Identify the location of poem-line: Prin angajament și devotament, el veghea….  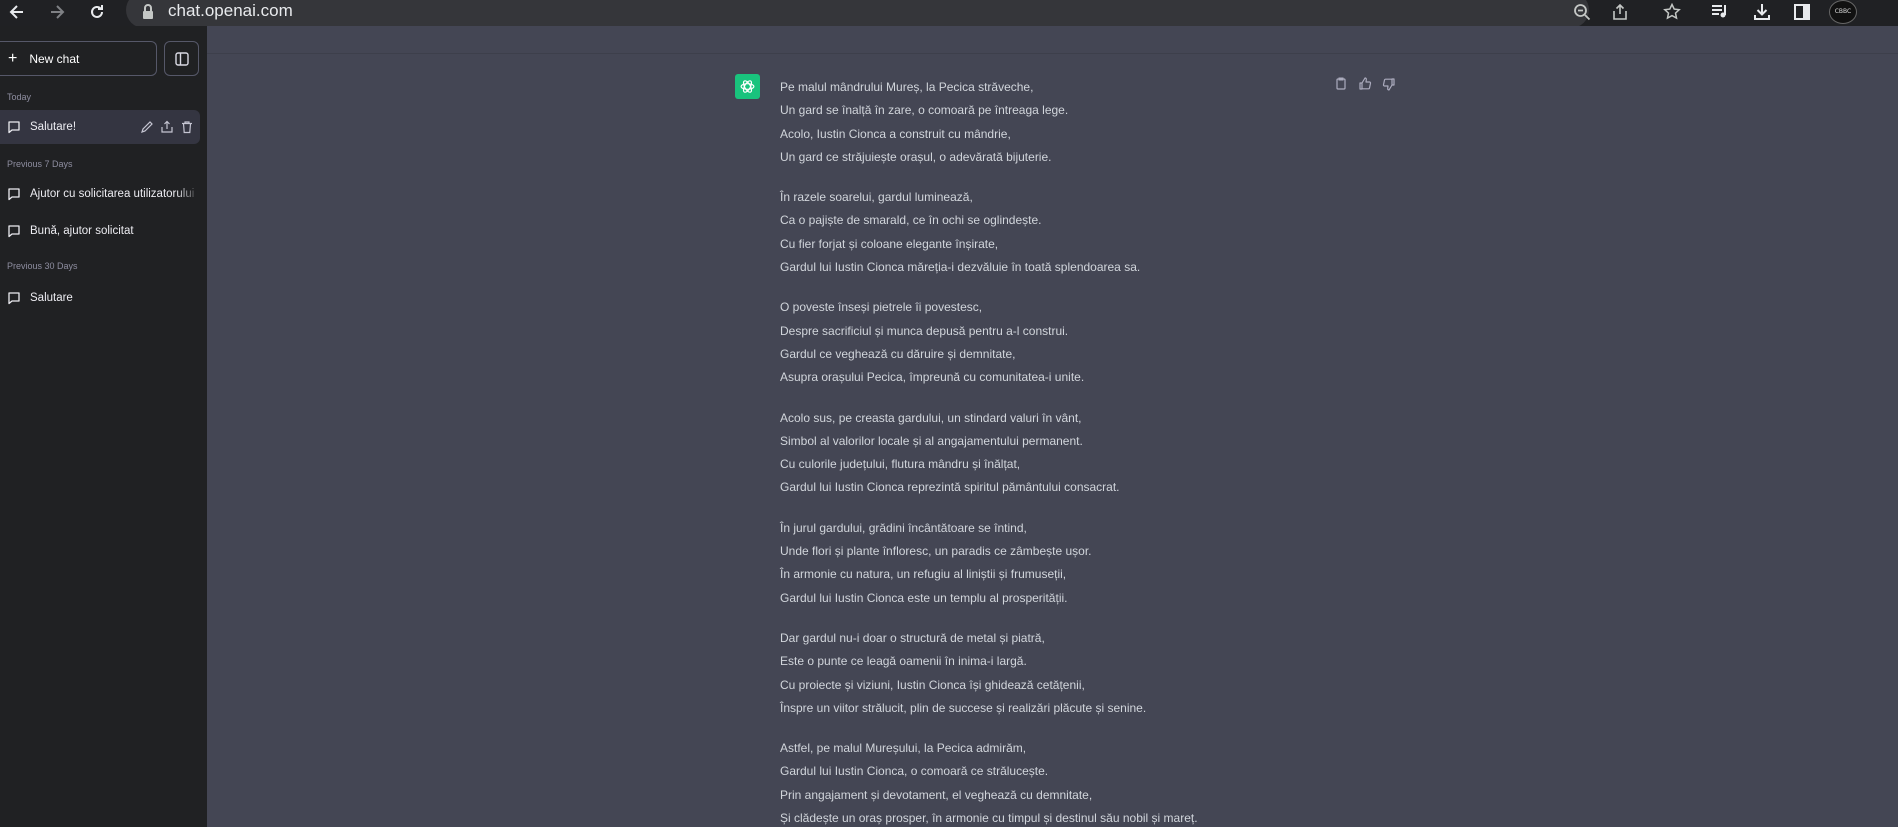
(936, 794).